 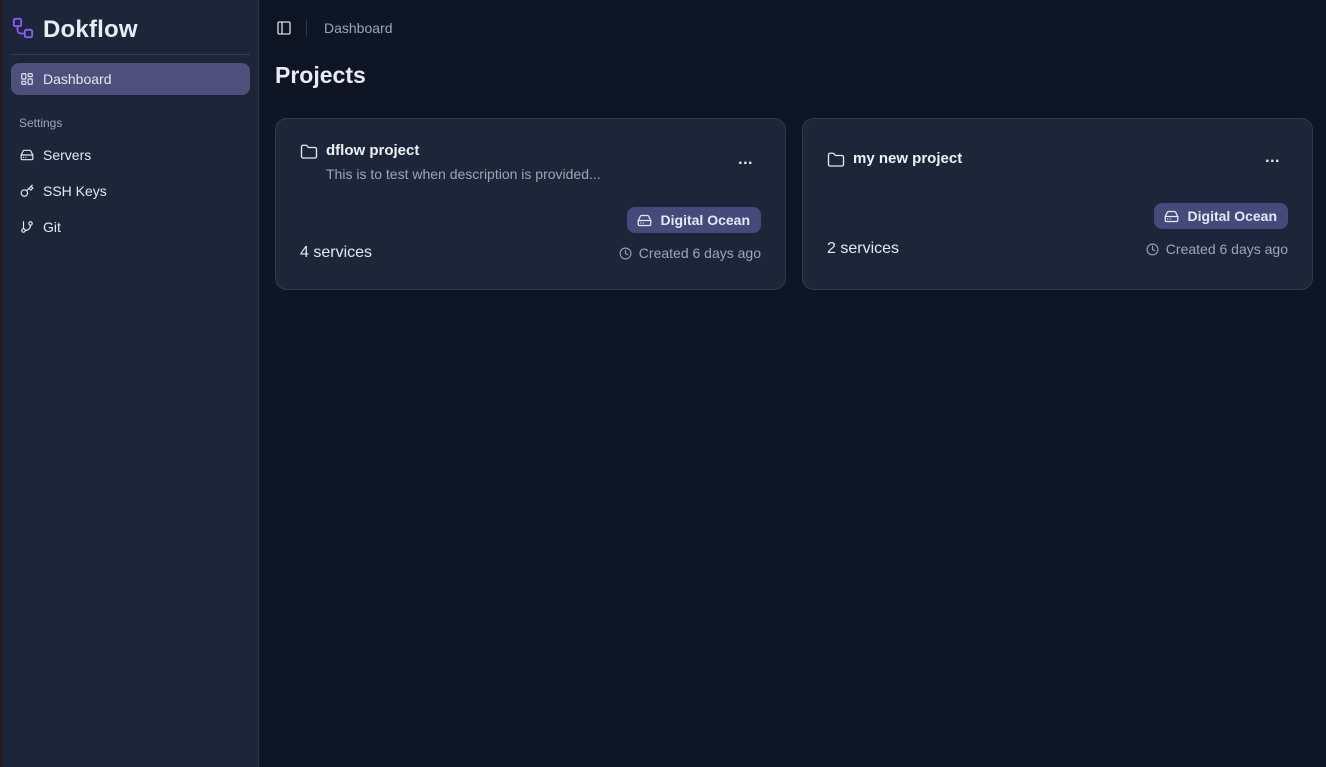 What do you see at coordinates (52, 227) in the screenshot?
I see `sidebar-item-label: Git` at bounding box center [52, 227].